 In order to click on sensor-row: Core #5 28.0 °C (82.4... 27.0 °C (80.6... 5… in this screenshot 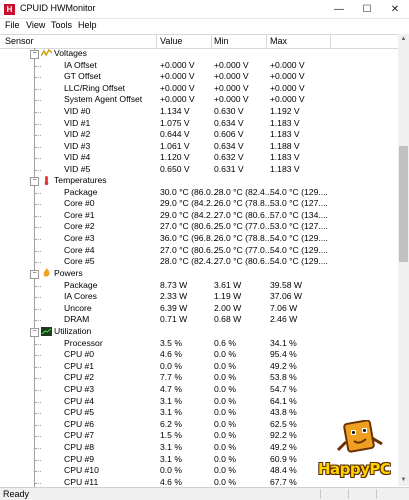, I will do `click(199, 262)`.